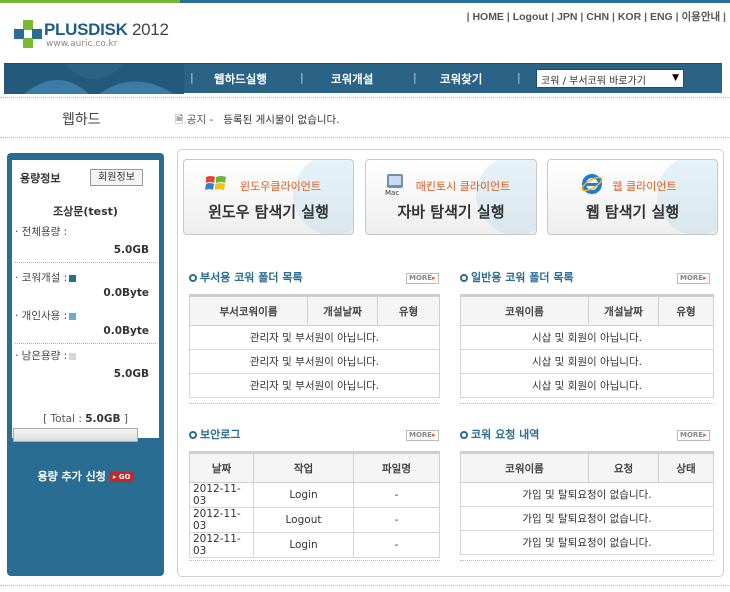 The height and width of the screenshot is (592, 730). What do you see at coordinates (131, 250) in the screenshot?
I see `total-capacity-value: 5.0GB` at bounding box center [131, 250].